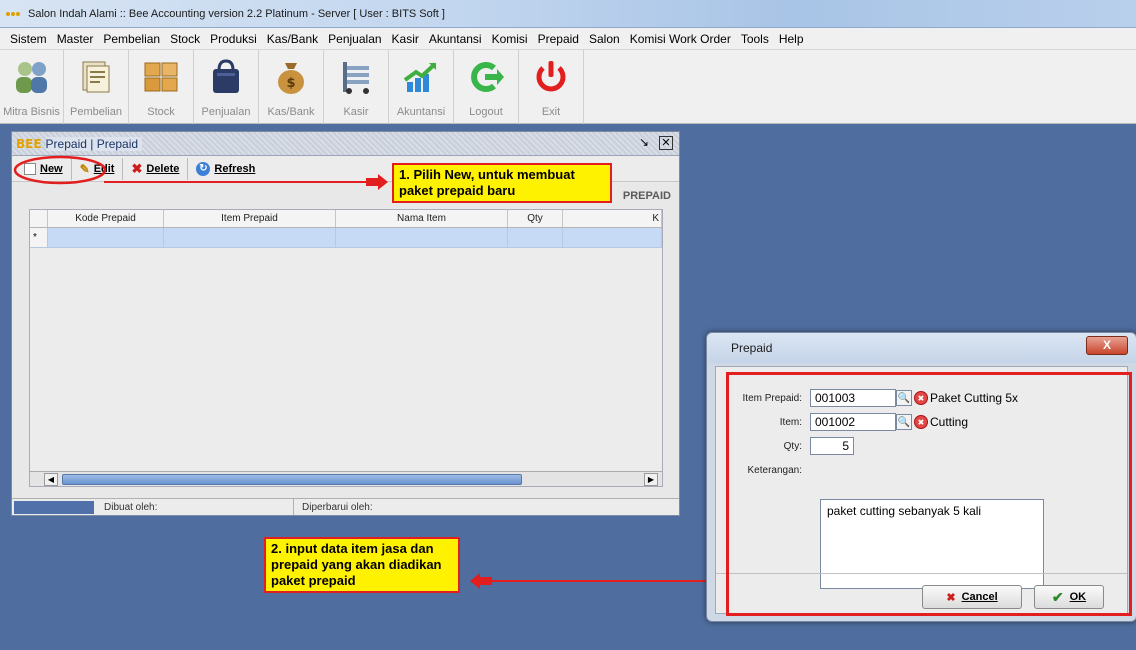 The width and height of the screenshot is (1136, 650). I want to click on toolbar-kasir-button: Kasir, so click(356, 87).